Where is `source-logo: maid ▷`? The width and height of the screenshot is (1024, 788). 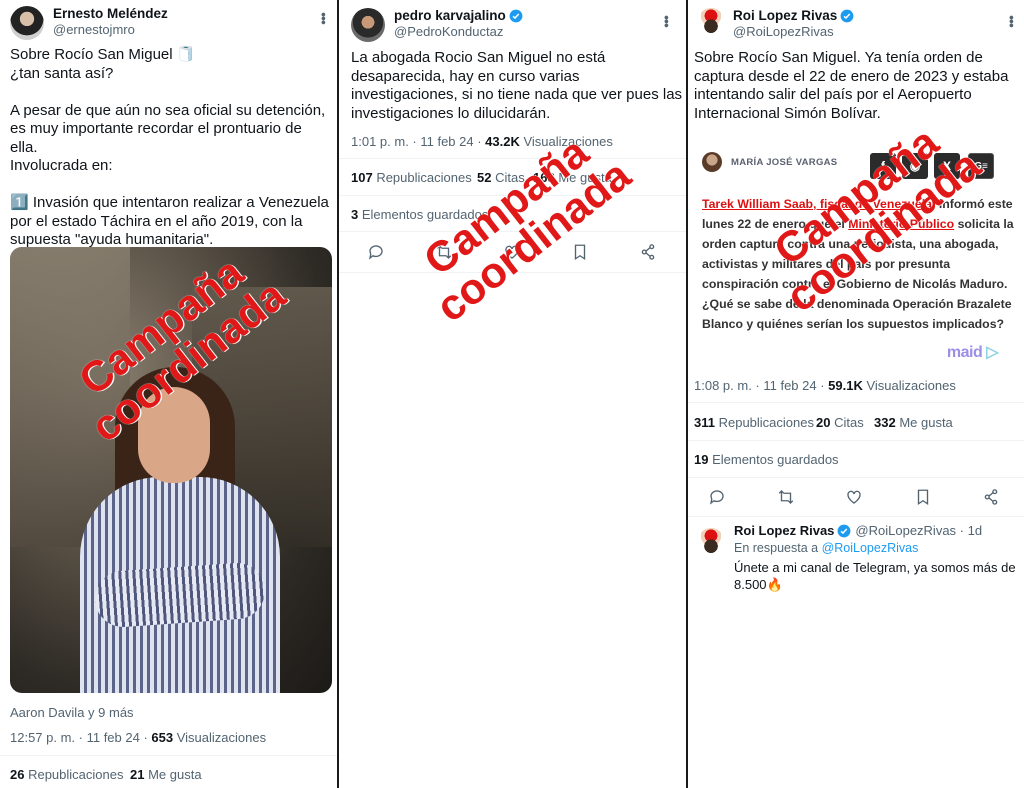
source-logo: maid ▷ is located at coordinates (972, 352).